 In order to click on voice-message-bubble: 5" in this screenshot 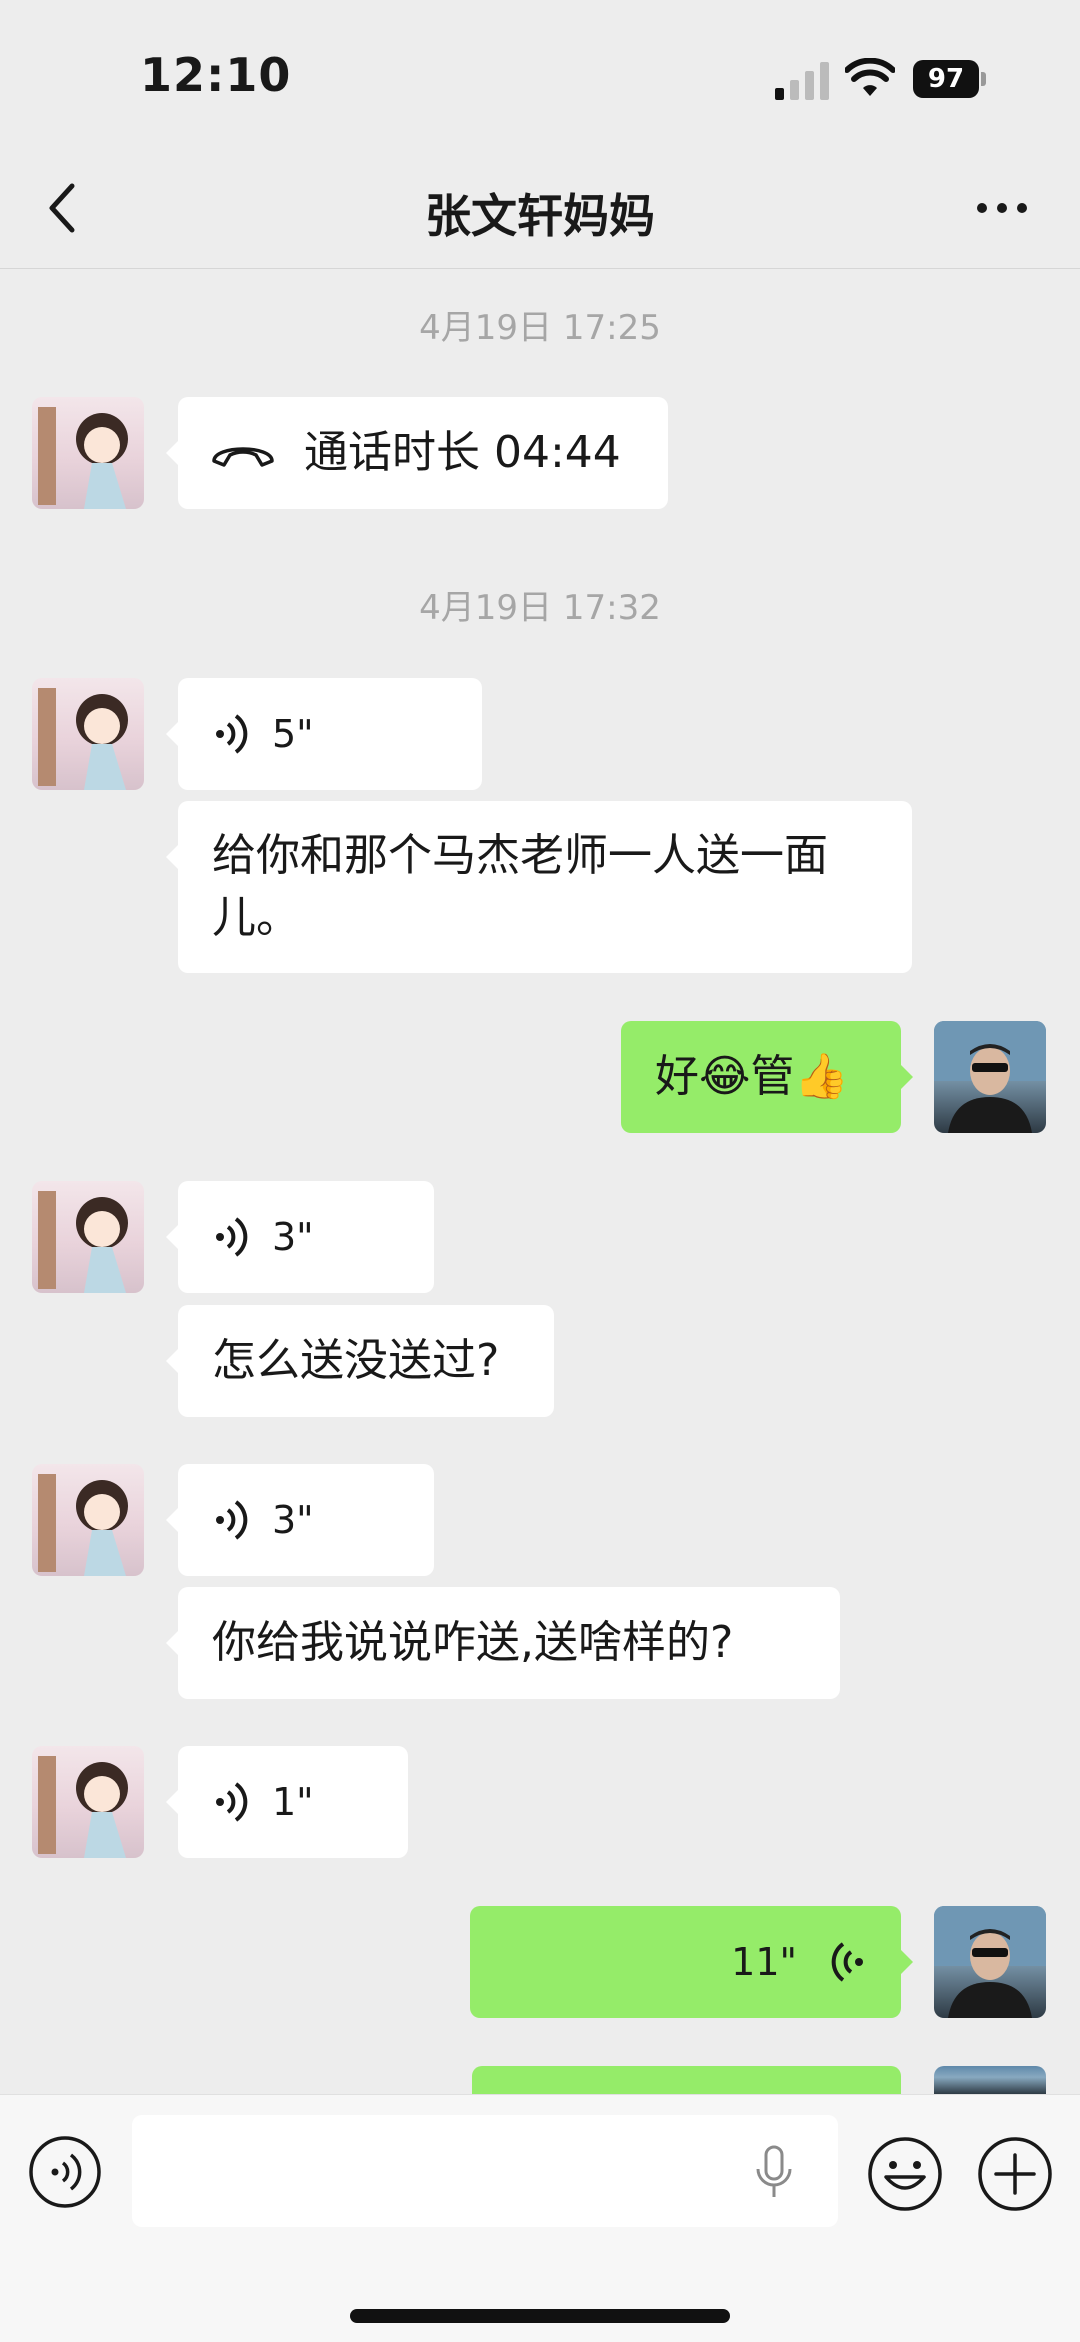, I will do `click(324, 734)`.